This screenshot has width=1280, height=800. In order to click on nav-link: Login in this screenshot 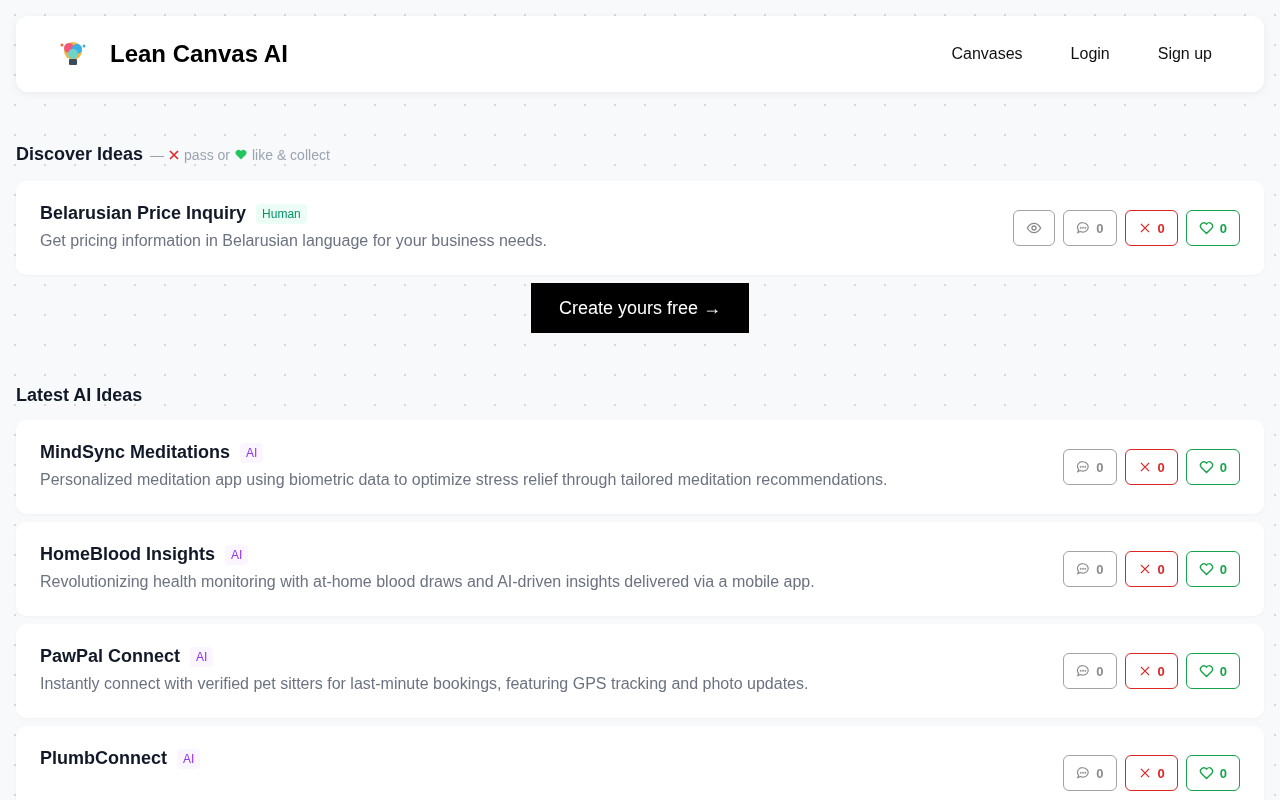, I will do `click(1090, 54)`.